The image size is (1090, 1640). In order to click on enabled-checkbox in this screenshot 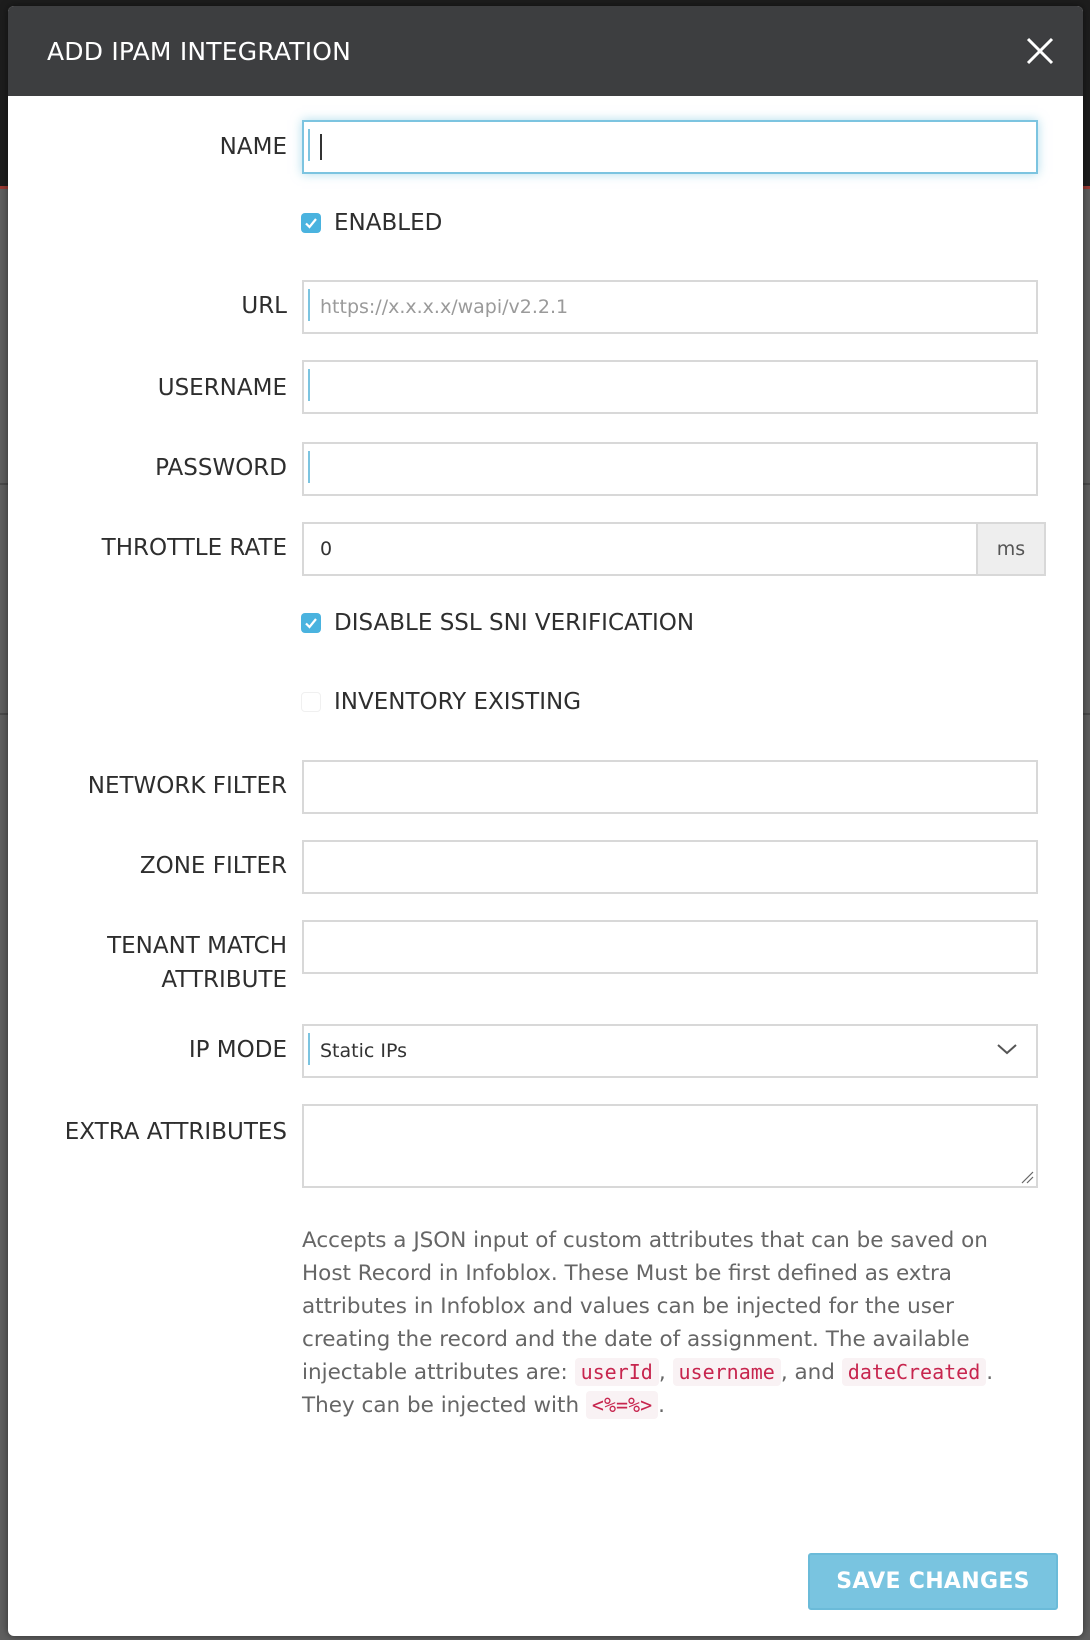, I will do `click(311, 223)`.